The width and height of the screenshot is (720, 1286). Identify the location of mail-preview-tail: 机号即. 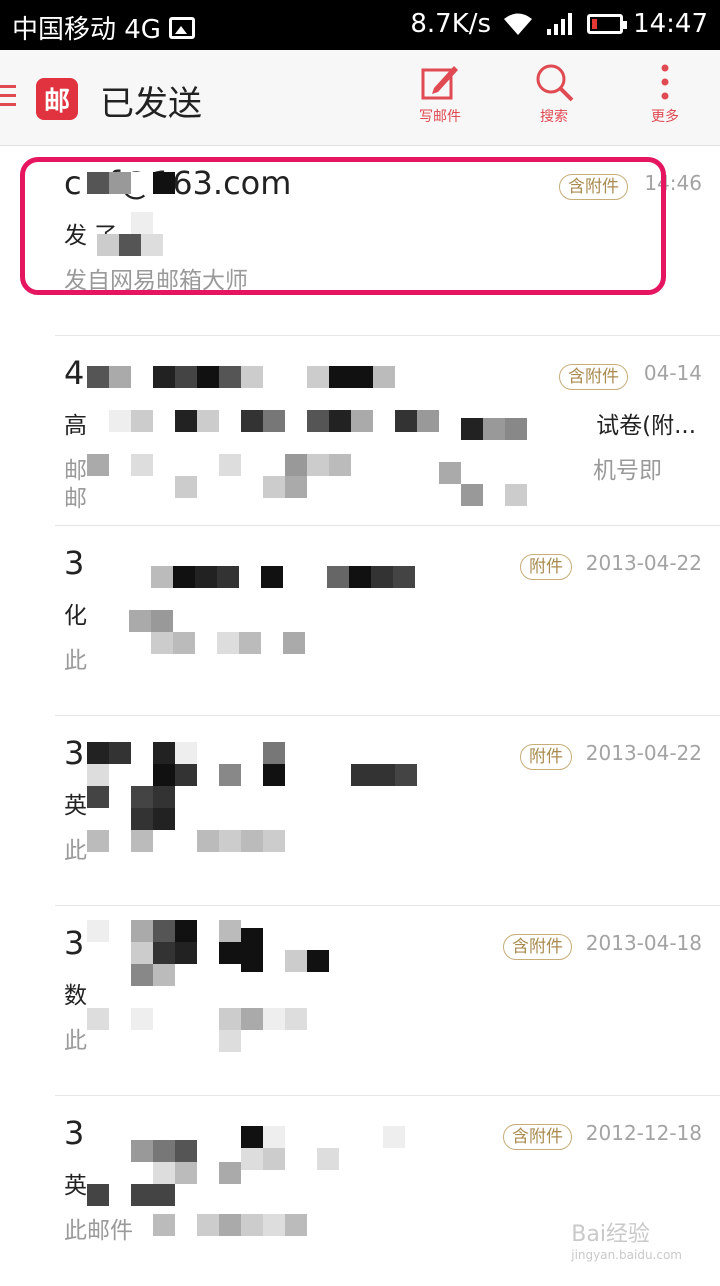
(627, 471).